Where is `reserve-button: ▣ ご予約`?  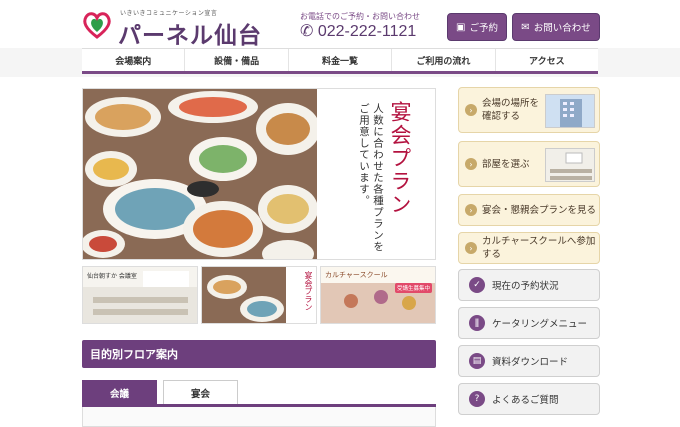 reserve-button: ▣ ご予約 is located at coordinates (477, 27).